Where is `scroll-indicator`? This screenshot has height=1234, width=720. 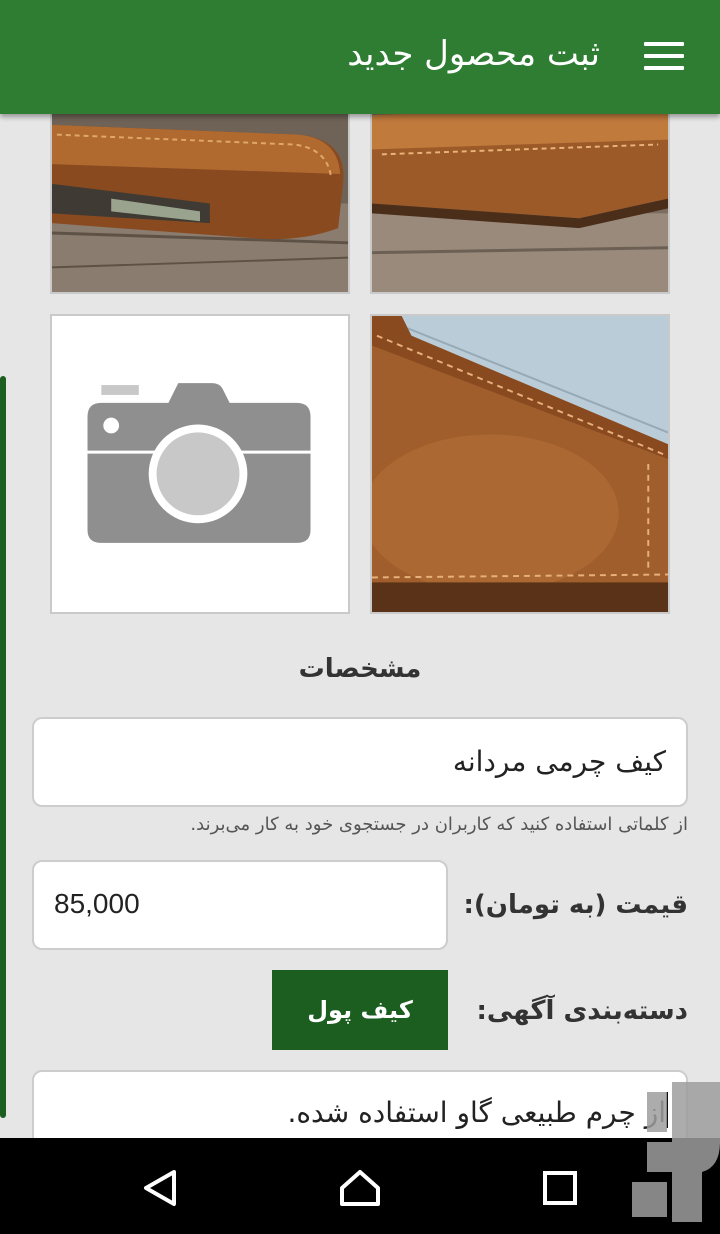
scroll-indicator is located at coordinates (3, 747).